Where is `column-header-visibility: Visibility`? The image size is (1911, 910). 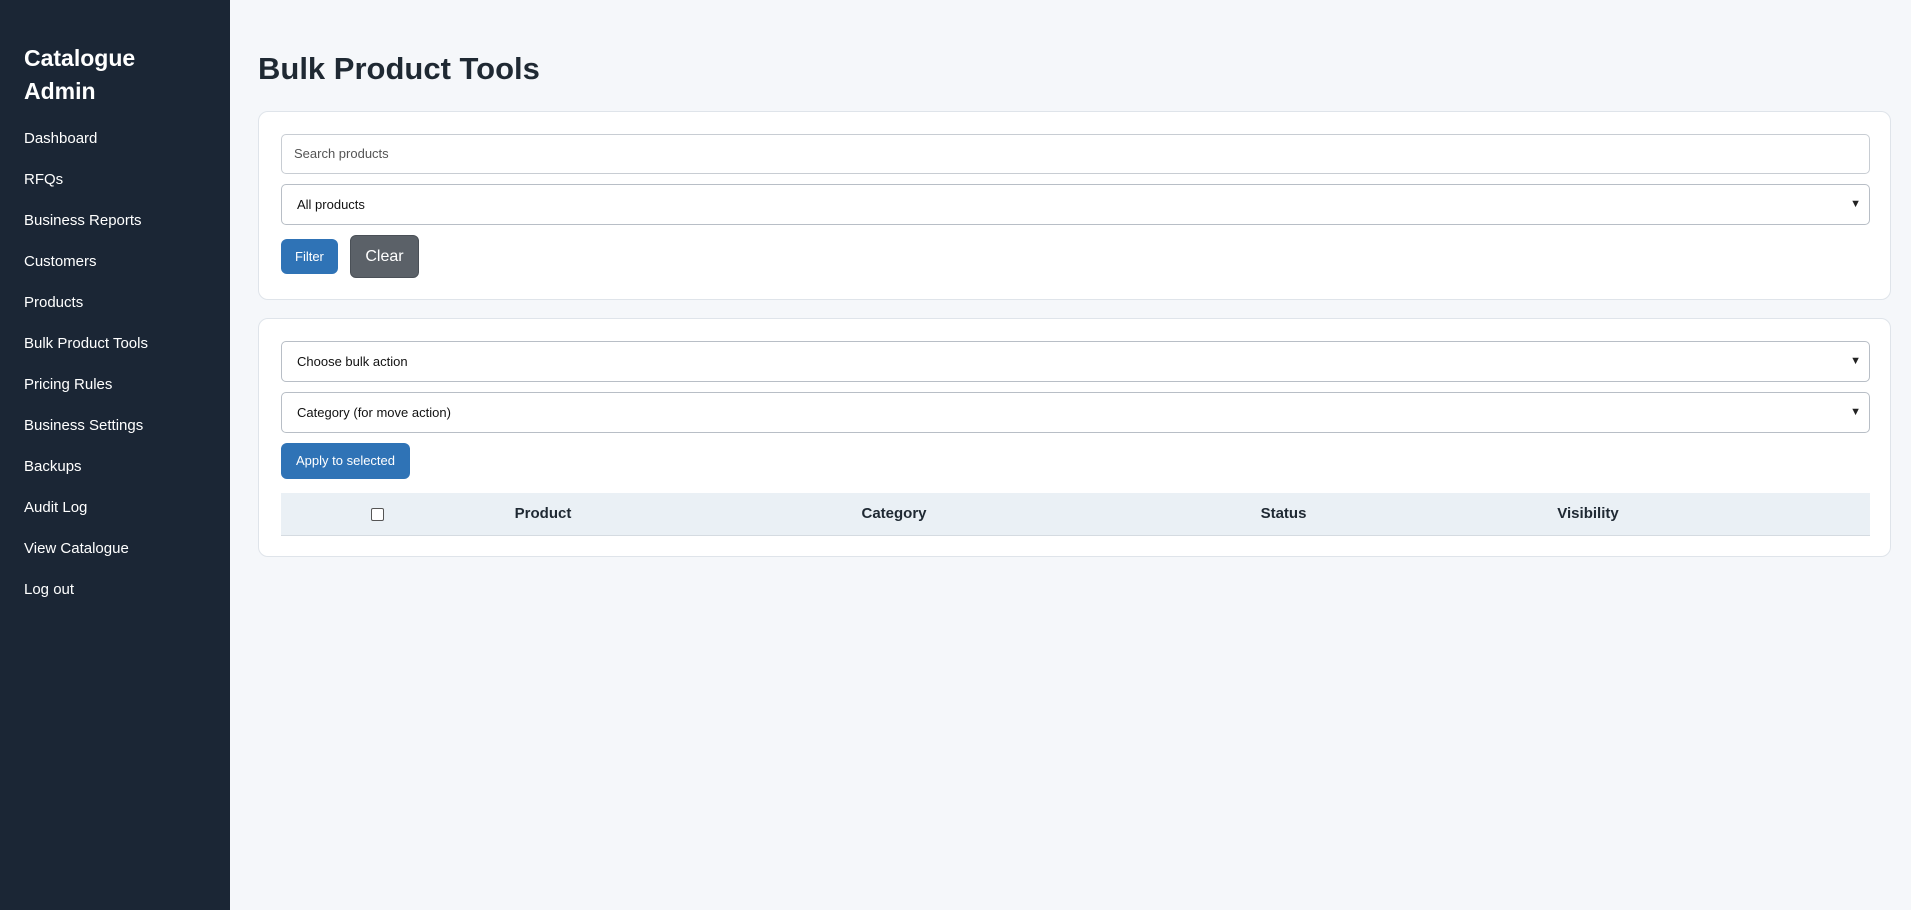 column-header-visibility: Visibility is located at coordinates (1588, 514).